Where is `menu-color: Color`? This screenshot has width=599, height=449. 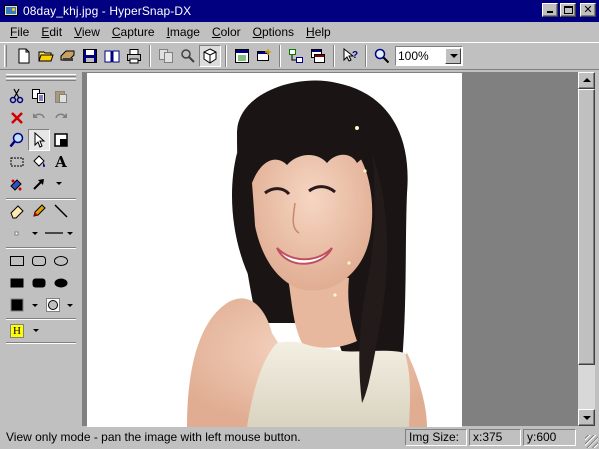 menu-color: Color is located at coordinates (226, 32).